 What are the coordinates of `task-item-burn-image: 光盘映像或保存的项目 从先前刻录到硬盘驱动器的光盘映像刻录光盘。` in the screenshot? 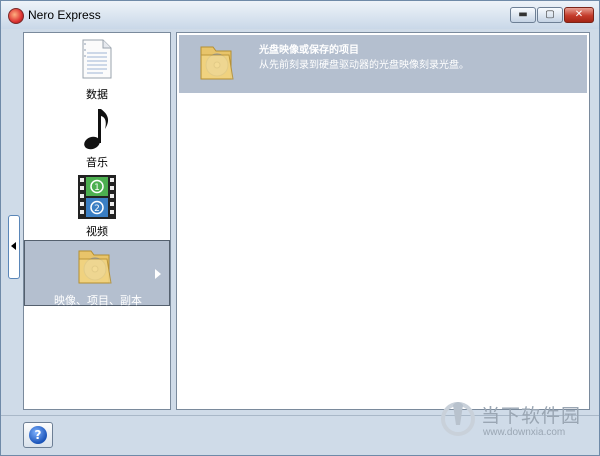 It's located at (383, 64).